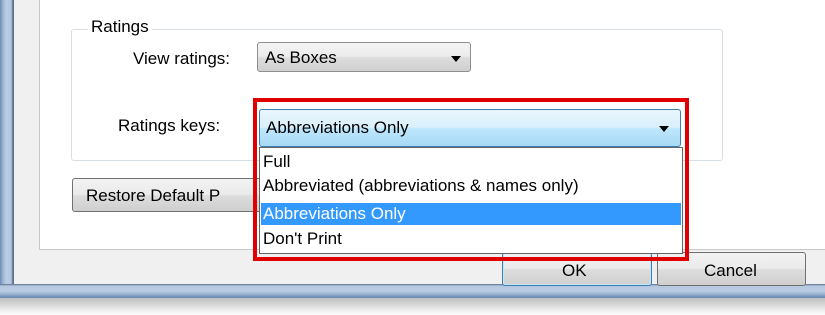 This screenshot has width=825, height=315. Describe the element at coordinates (730, 270) in the screenshot. I see `cancel-label: Cancel` at that location.